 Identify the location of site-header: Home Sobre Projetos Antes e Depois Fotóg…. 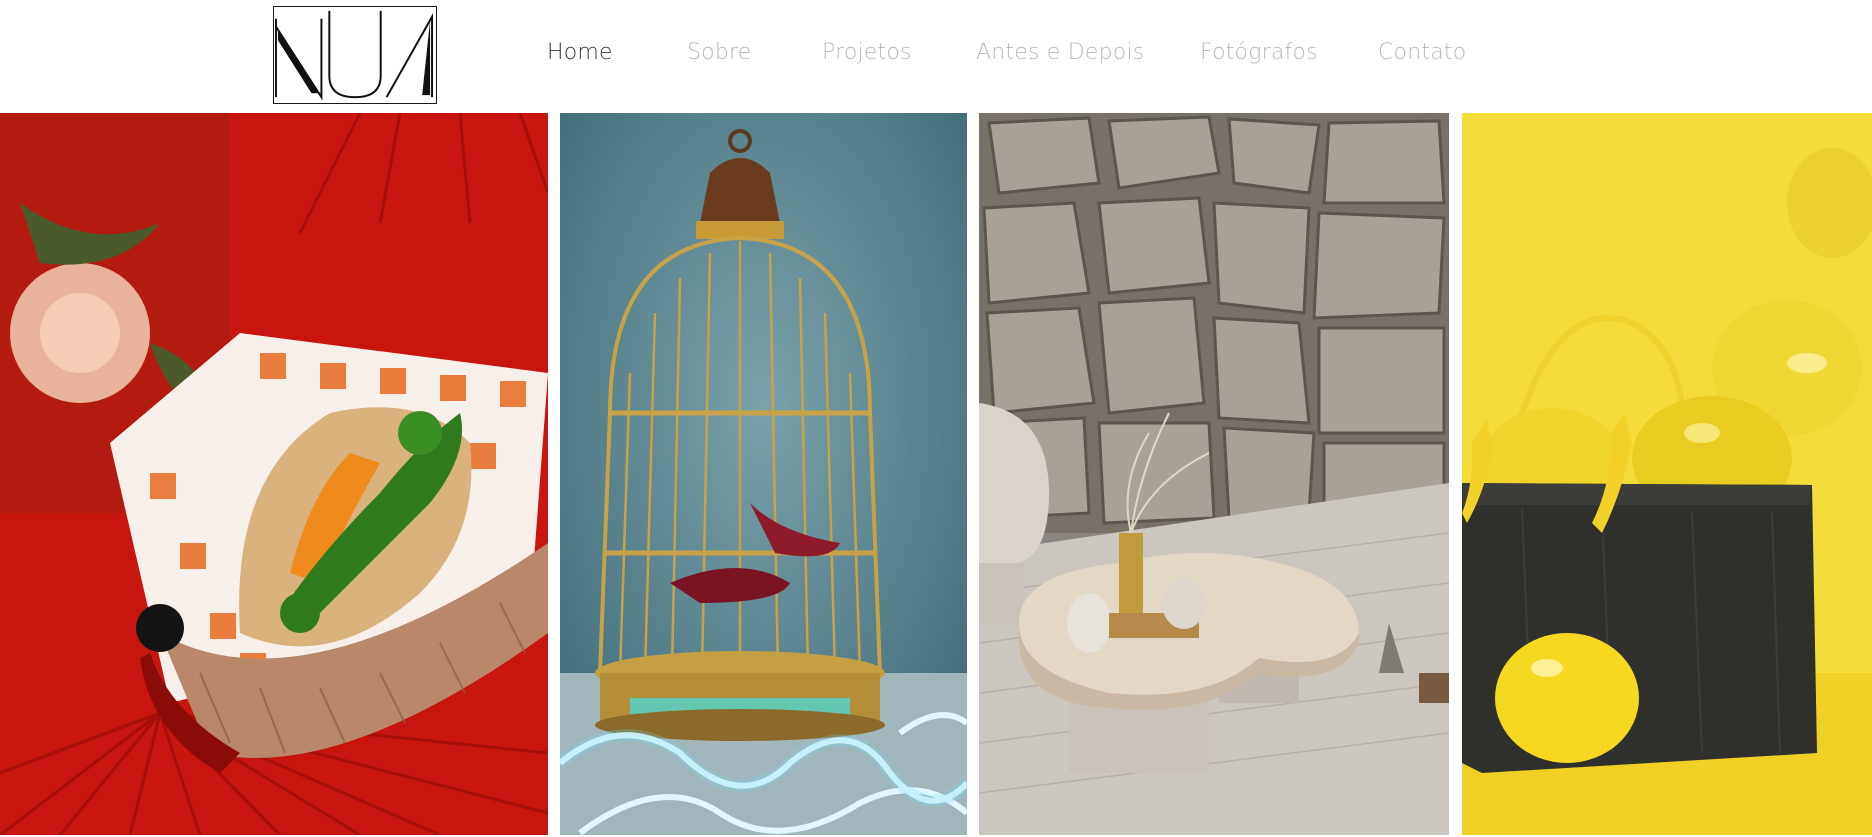
(936, 56).